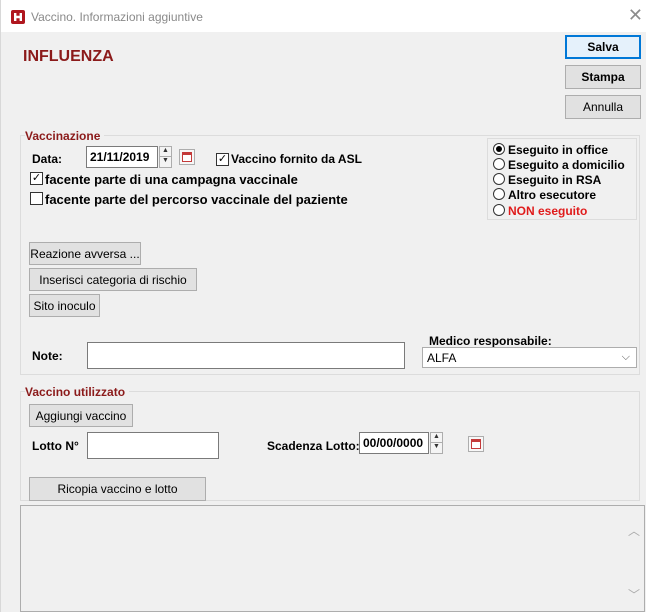 The height and width of the screenshot is (612, 646). I want to click on expiry-spinner: ▲ ▼, so click(436, 443).